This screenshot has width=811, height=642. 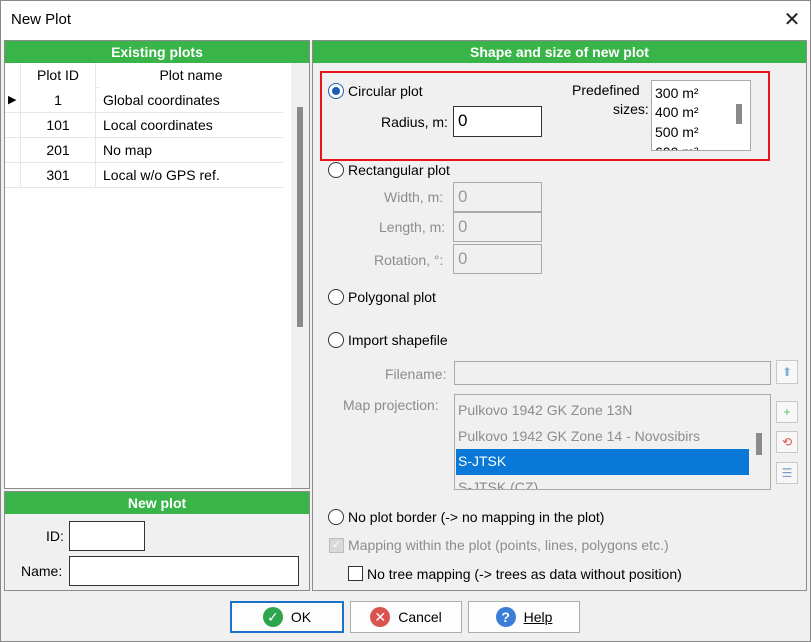 I want to click on id-label: ID:, so click(x=55, y=536).